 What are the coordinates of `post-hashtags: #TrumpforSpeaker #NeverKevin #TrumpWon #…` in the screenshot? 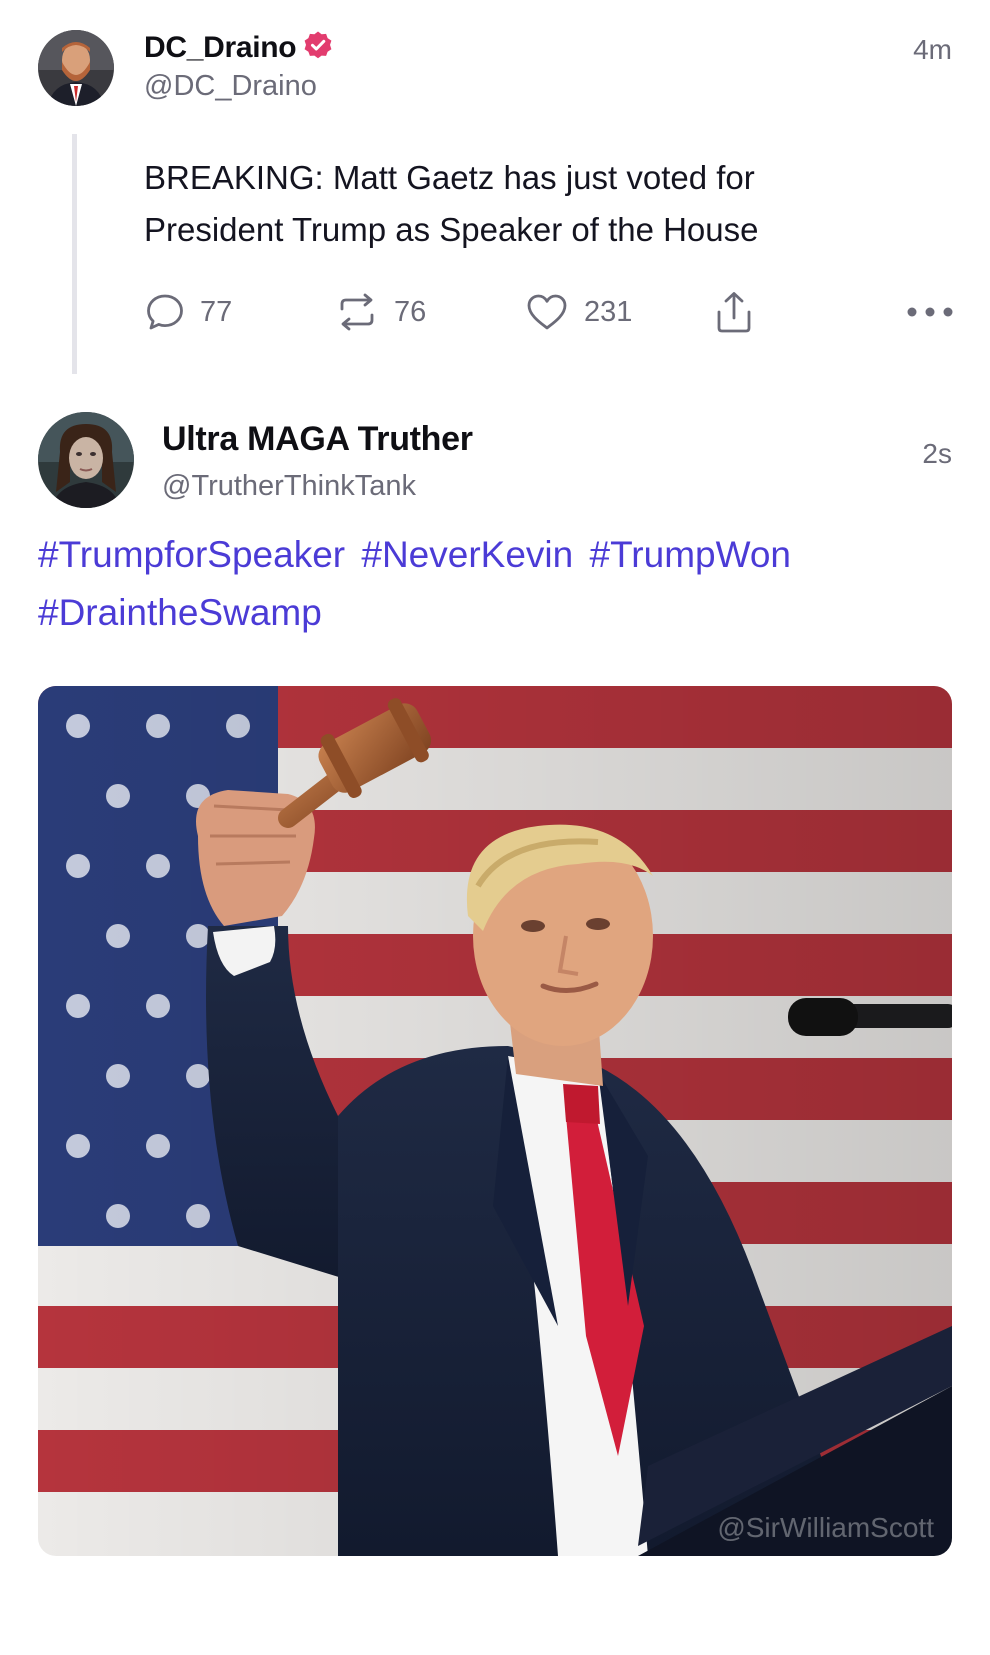 It's located at (488, 584).